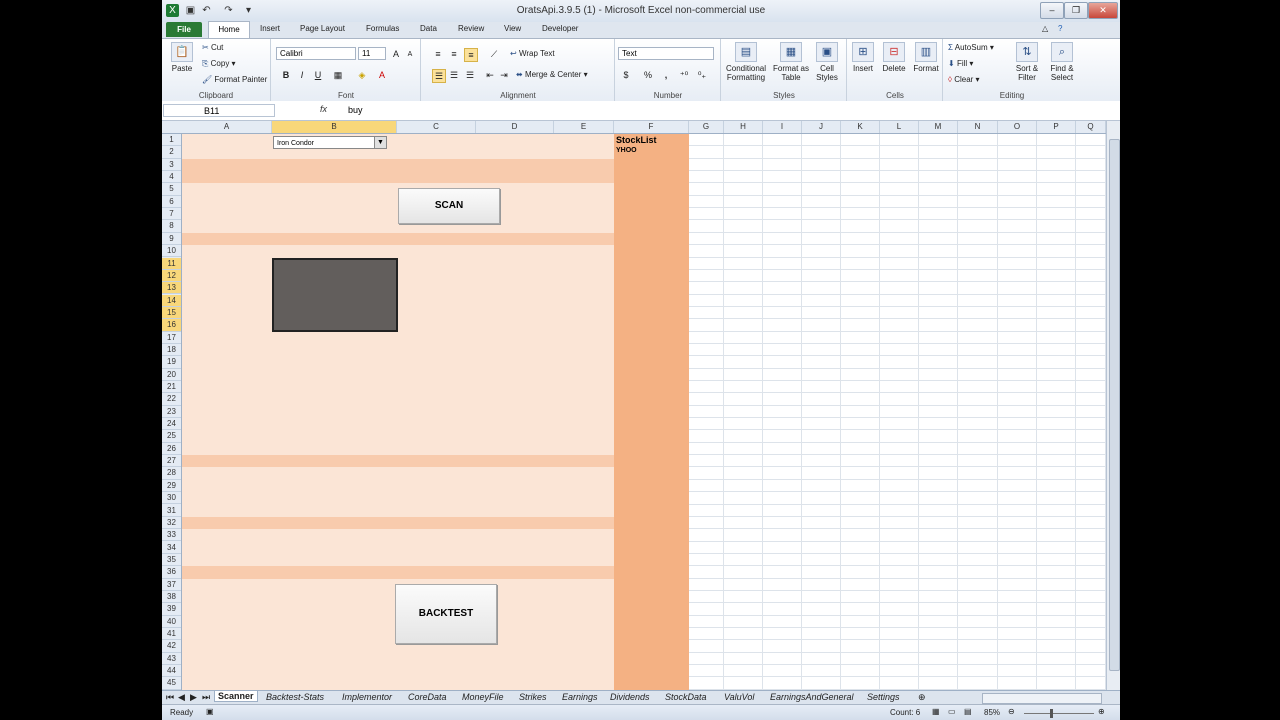  What do you see at coordinates (454, 54) in the screenshot?
I see `align-middle-icon: ≡` at bounding box center [454, 54].